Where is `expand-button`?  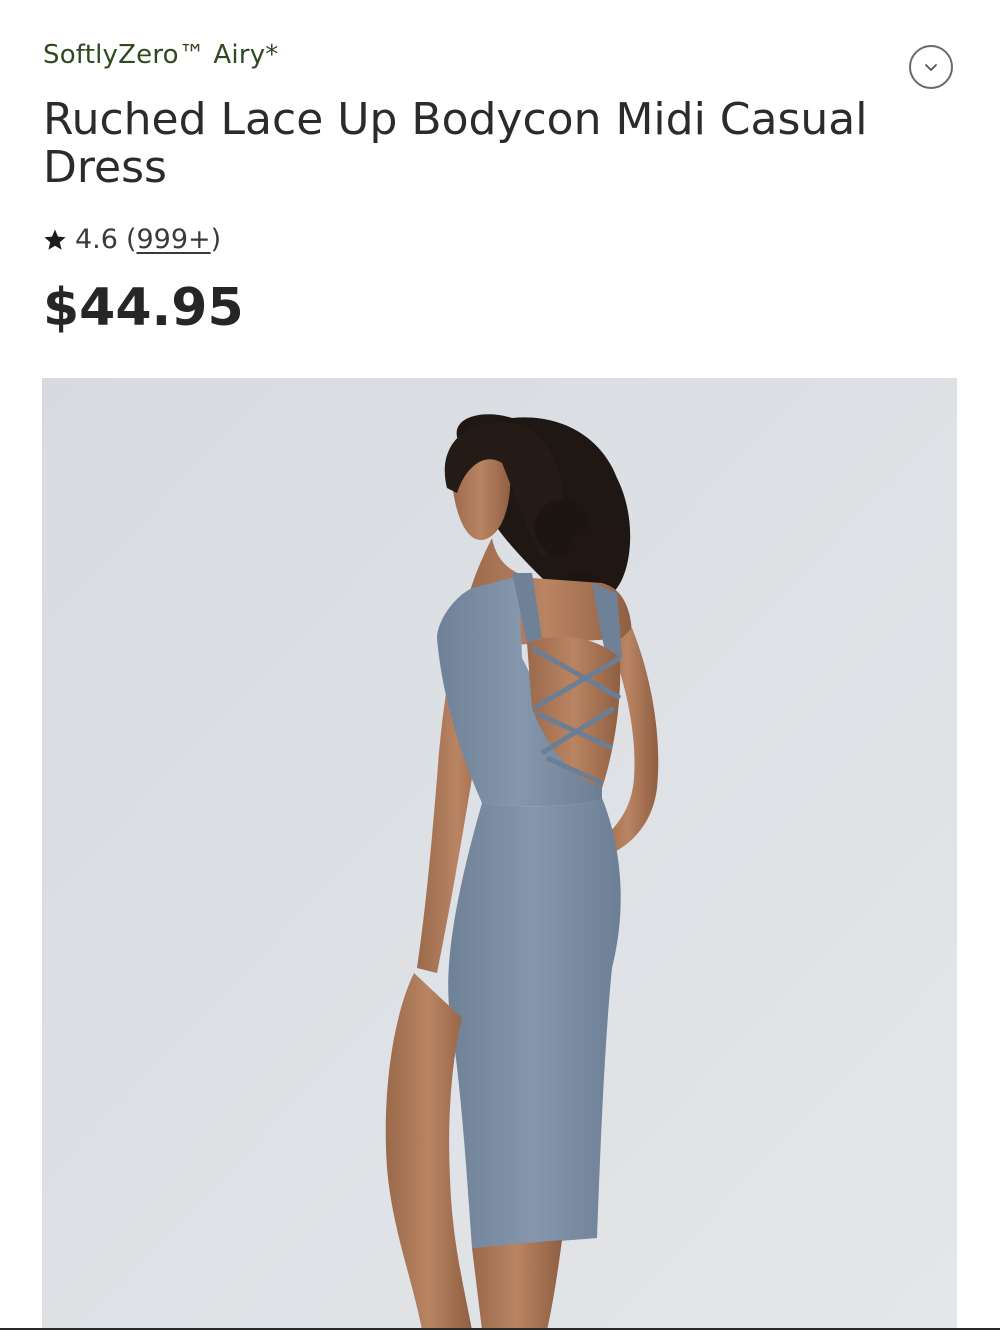 expand-button is located at coordinates (931, 67).